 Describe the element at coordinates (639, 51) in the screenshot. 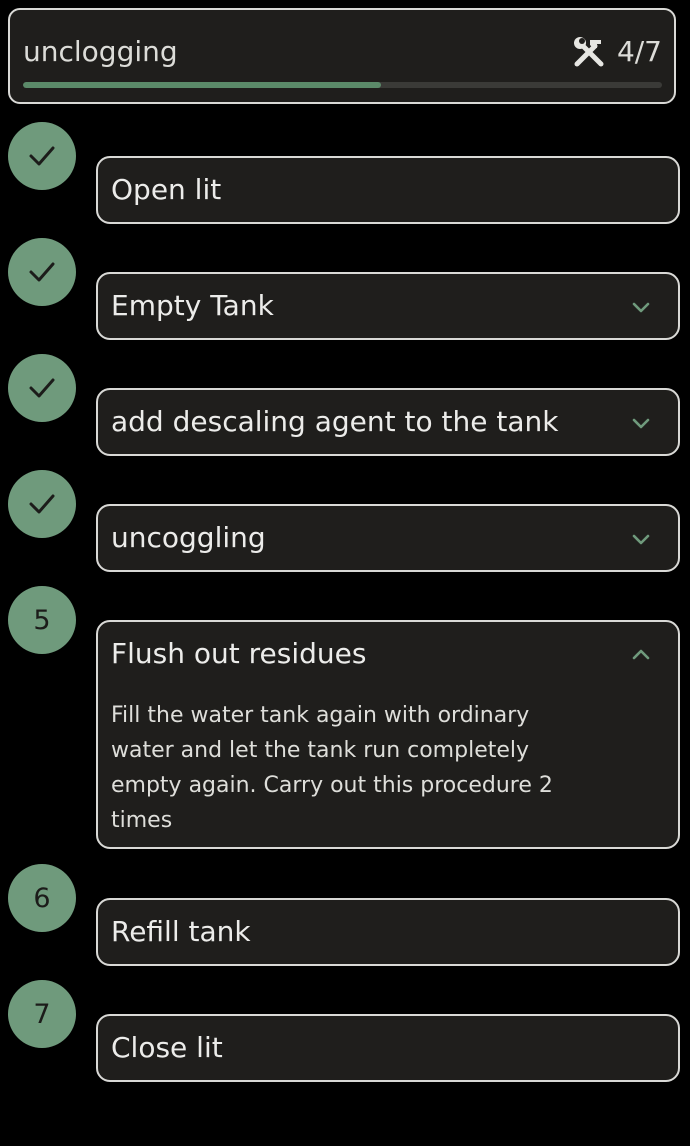

I see `progress-count: 4/7` at that location.